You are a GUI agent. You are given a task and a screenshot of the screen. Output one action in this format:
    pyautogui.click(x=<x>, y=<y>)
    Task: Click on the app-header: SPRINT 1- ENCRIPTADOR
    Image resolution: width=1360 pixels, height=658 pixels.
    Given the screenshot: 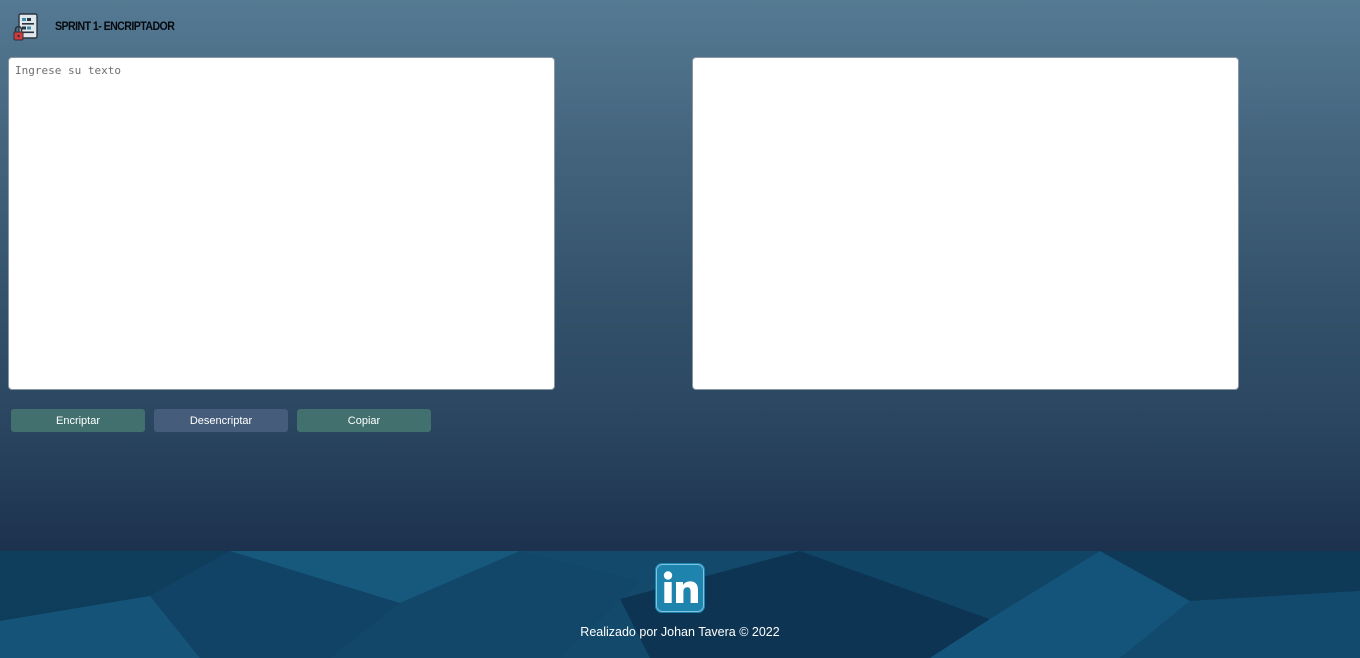 What is the action you would take?
    pyautogui.click(x=98, y=27)
    